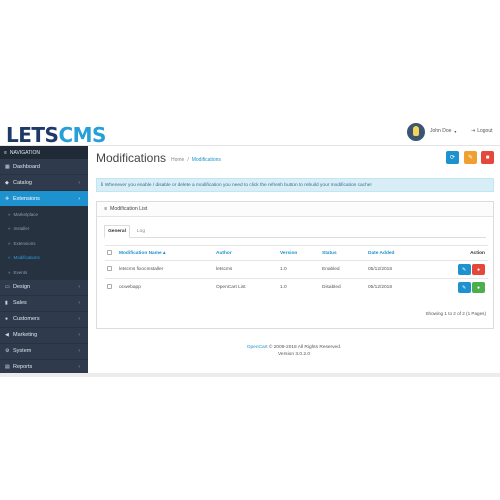 Image resolution: width=500 pixels, height=500 pixels. I want to click on page-title: Modifications, so click(131, 158).